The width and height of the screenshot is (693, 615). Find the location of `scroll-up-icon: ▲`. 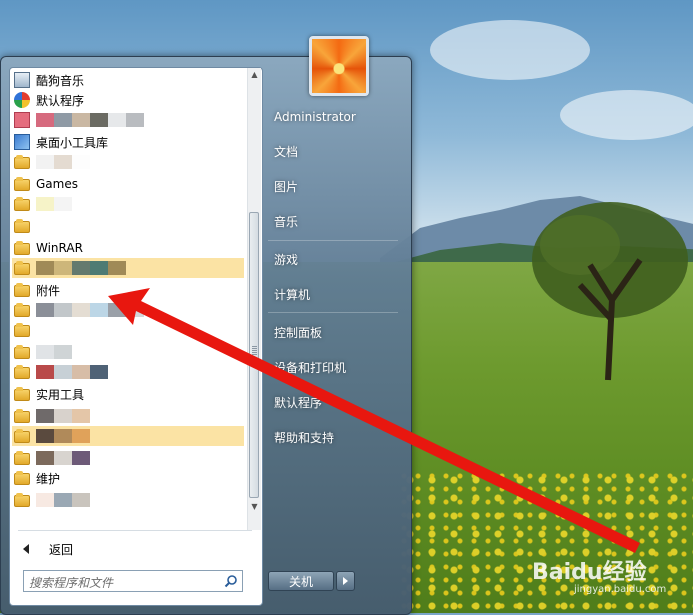

scroll-up-icon: ▲ is located at coordinates (254, 74).